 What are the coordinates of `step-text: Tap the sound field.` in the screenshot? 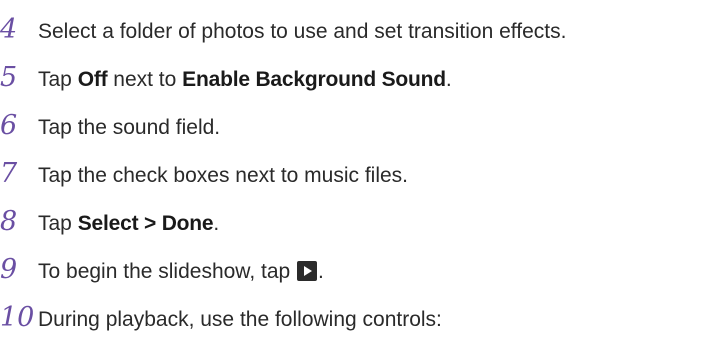 It's located at (129, 127).